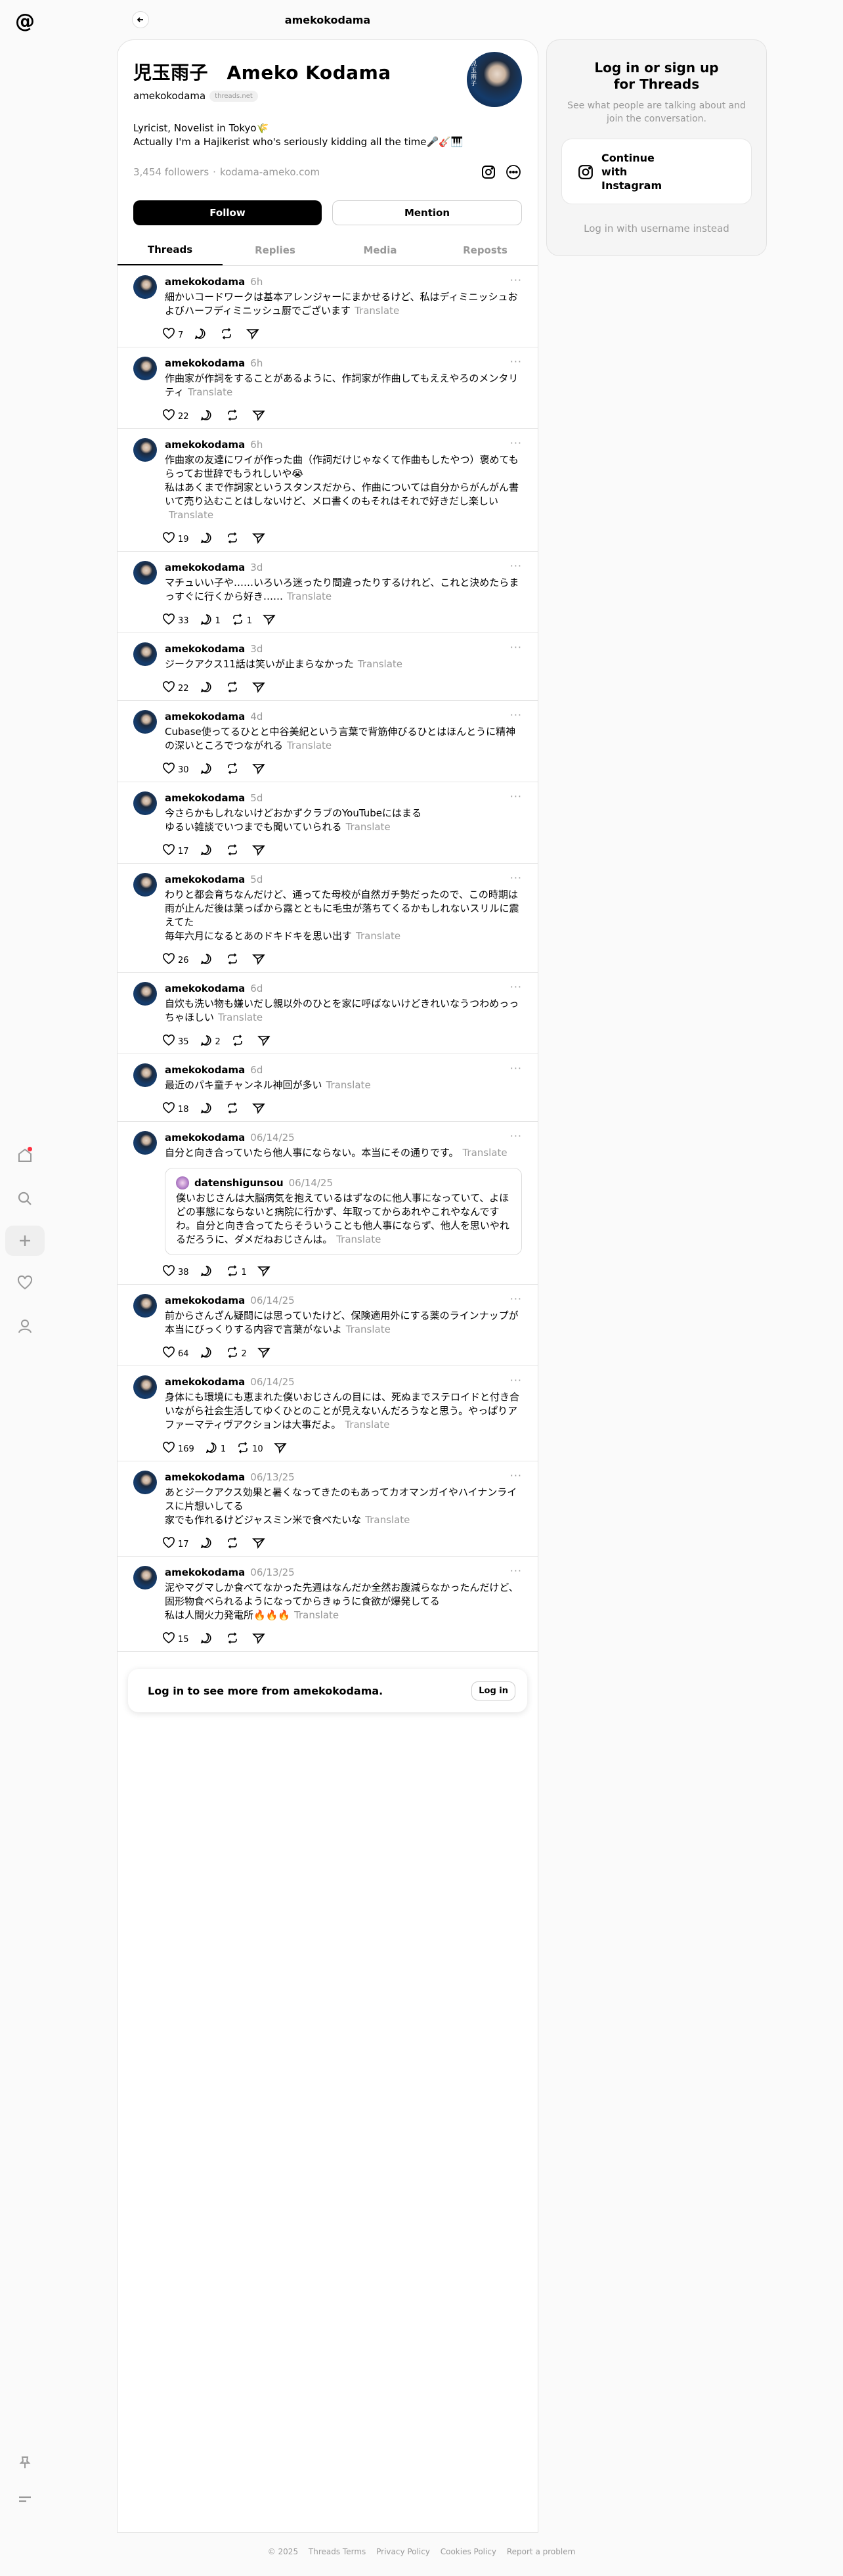  What do you see at coordinates (233, 96) in the screenshot?
I see `threads-net-badge: threads.net` at bounding box center [233, 96].